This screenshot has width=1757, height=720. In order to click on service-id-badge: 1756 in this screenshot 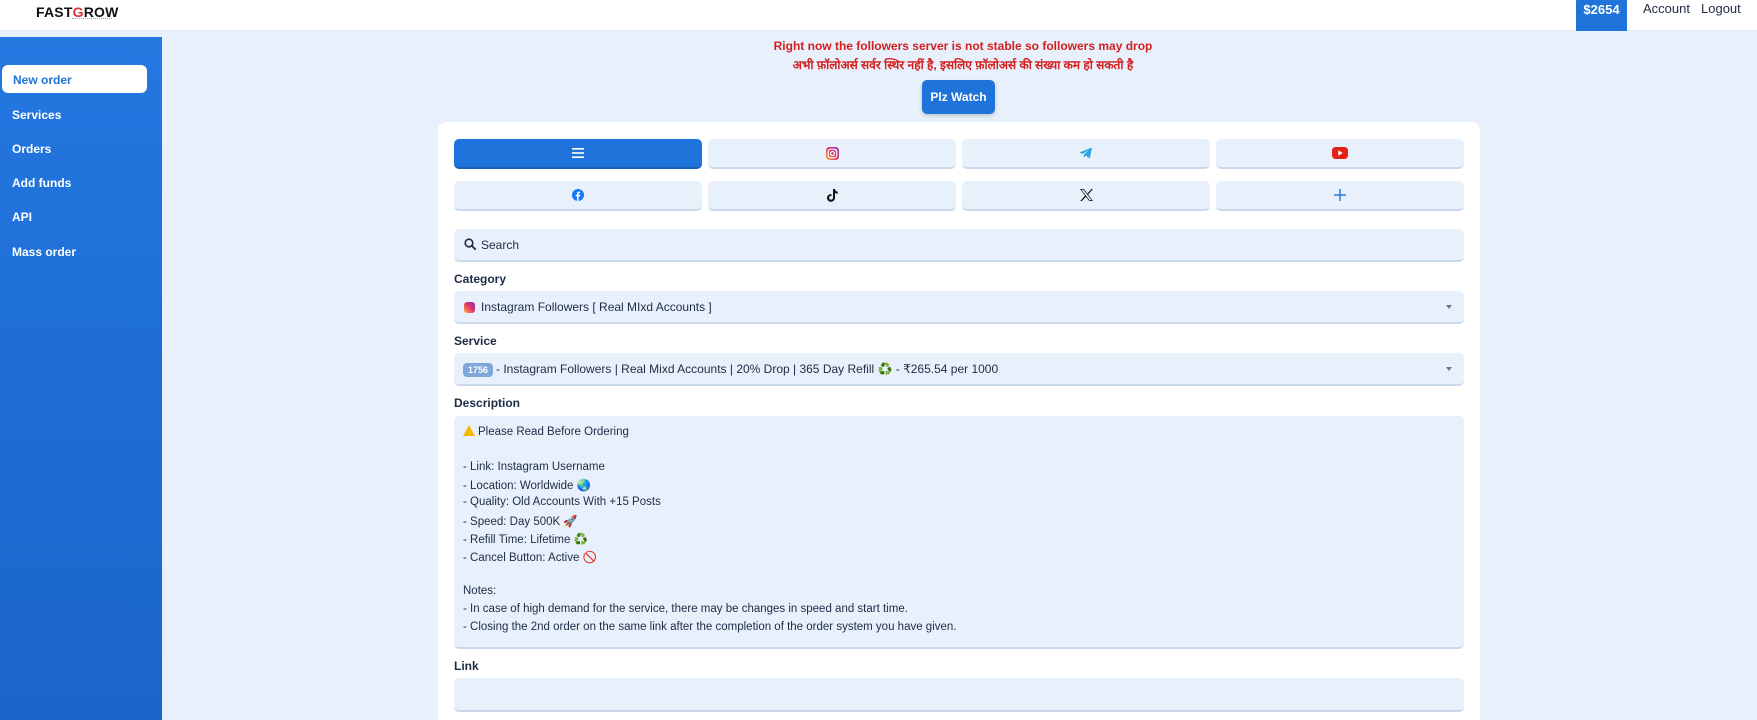, I will do `click(478, 370)`.